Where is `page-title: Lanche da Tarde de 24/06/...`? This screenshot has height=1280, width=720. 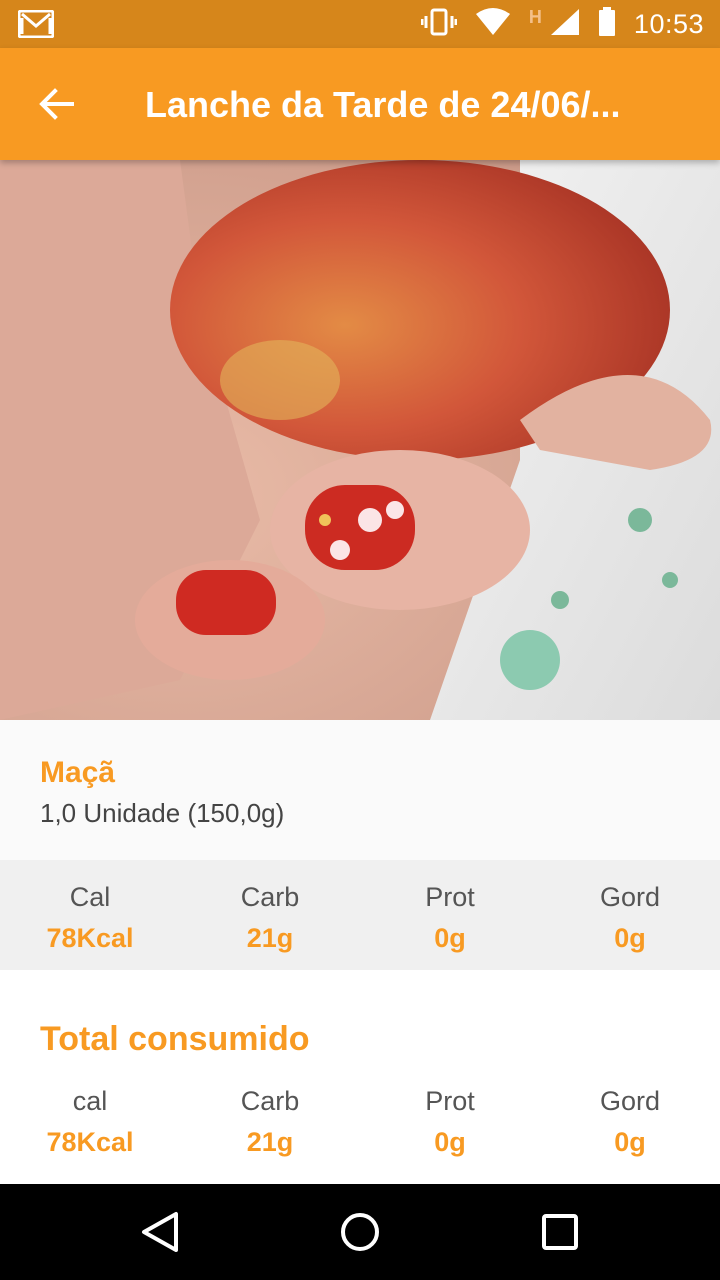
page-title: Lanche da Tarde de 24/06/... is located at coordinates (383, 104).